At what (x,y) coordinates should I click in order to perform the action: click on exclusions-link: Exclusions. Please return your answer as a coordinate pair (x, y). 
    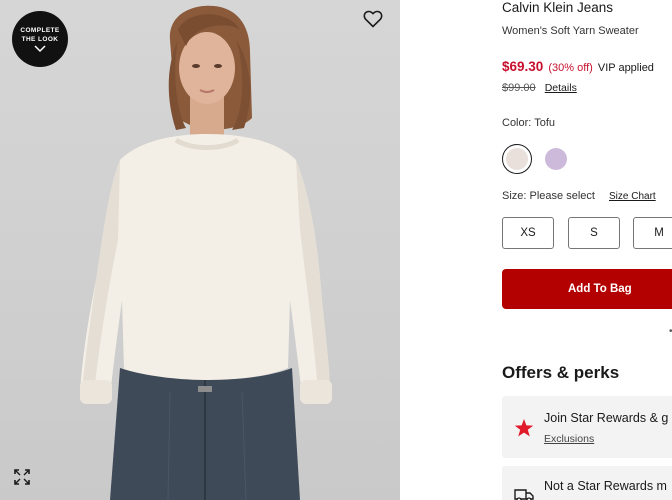
    Looking at the image, I should click on (569, 439).